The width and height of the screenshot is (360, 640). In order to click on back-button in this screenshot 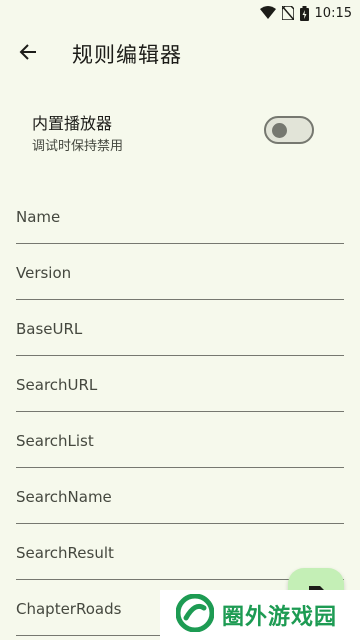, I will do `click(28, 54)`.